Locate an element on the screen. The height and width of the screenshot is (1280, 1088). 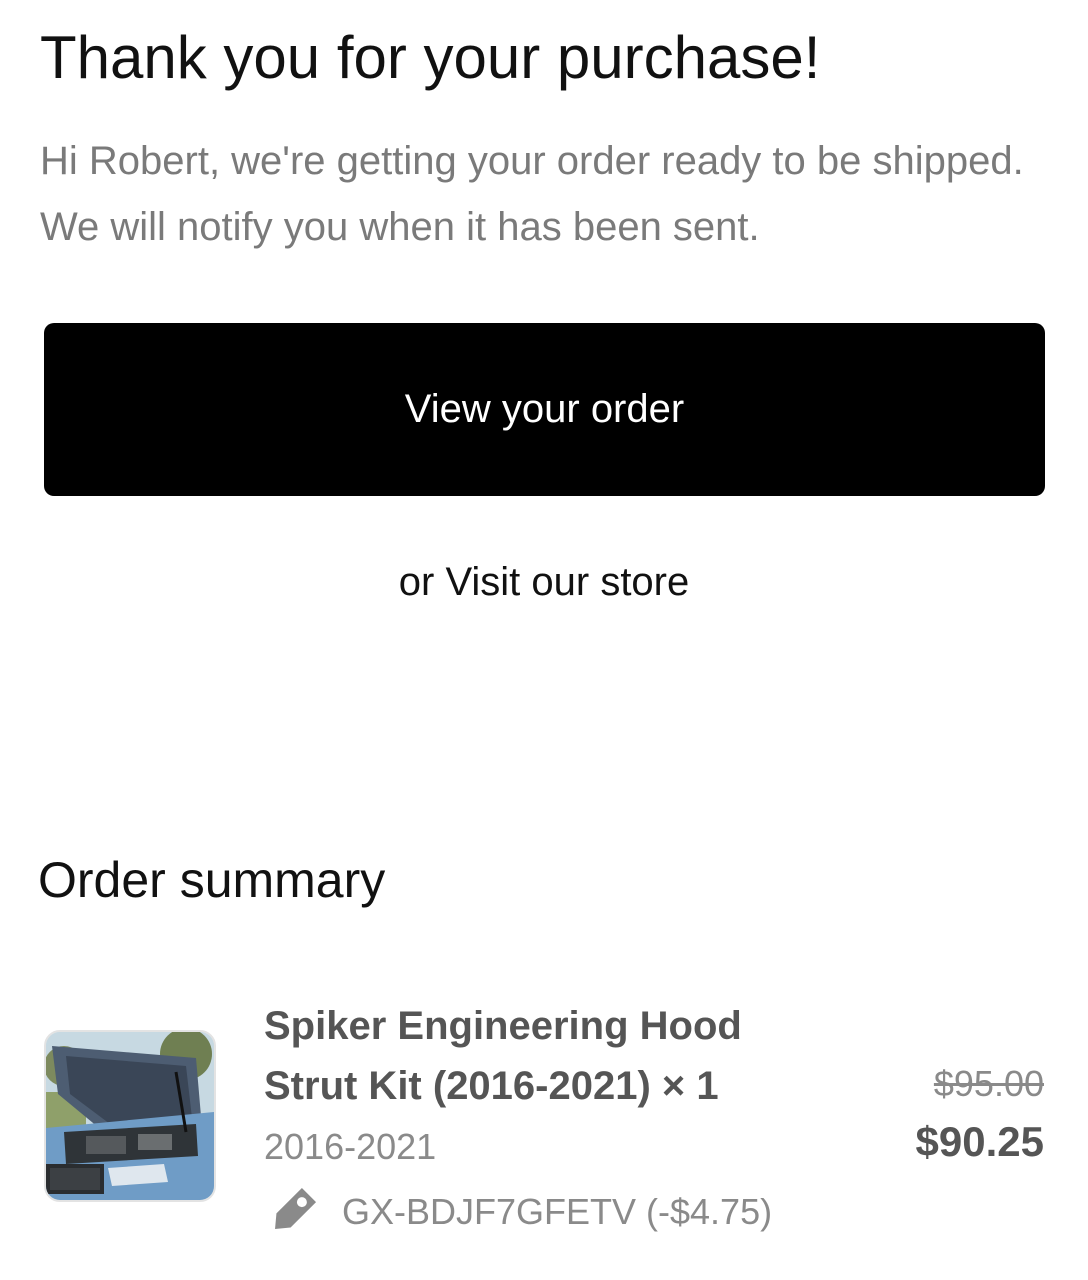
product-image is located at coordinates (130, 1116).